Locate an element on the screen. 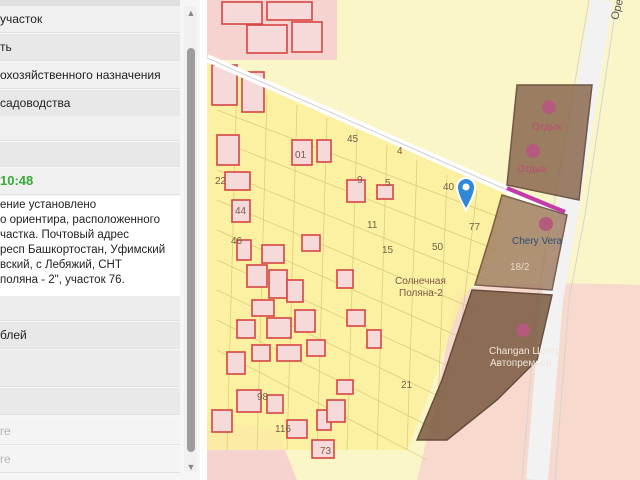 The height and width of the screenshot is (480, 640). description-line: вский, с Лебяжий, СНТ is located at coordinates (61, 265).